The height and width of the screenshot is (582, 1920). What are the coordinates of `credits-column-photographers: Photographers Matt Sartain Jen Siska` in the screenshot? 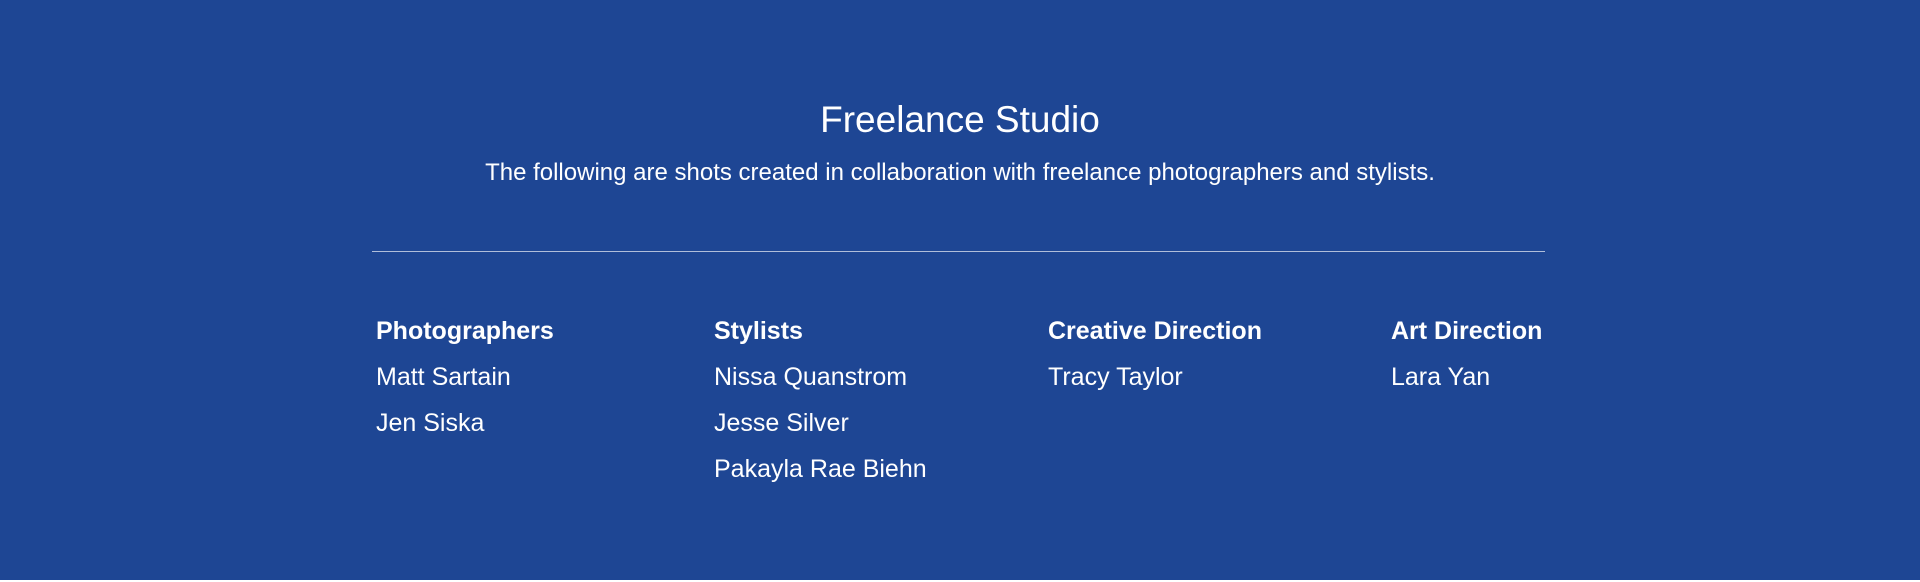 It's located at (465, 383).